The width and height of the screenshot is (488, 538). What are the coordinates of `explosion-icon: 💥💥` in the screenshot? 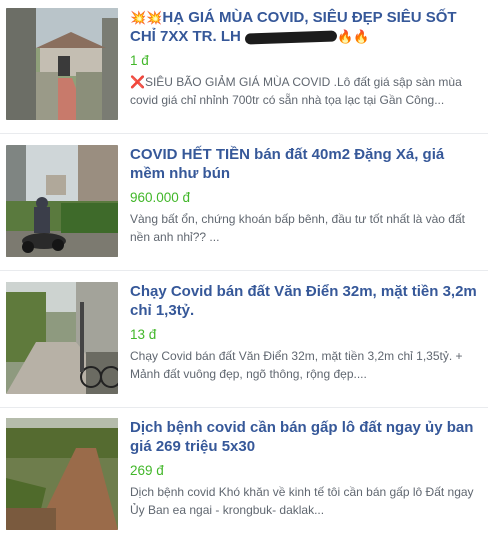 It's located at (146, 17).